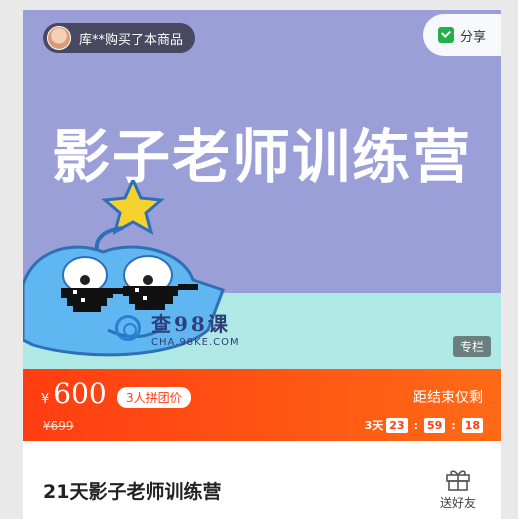 Image resolution: width=518 pixels, height=519 pixels. Describe the element at coordinates (472, 37) in the screenshot. I see `share-label: 分享` at that location.